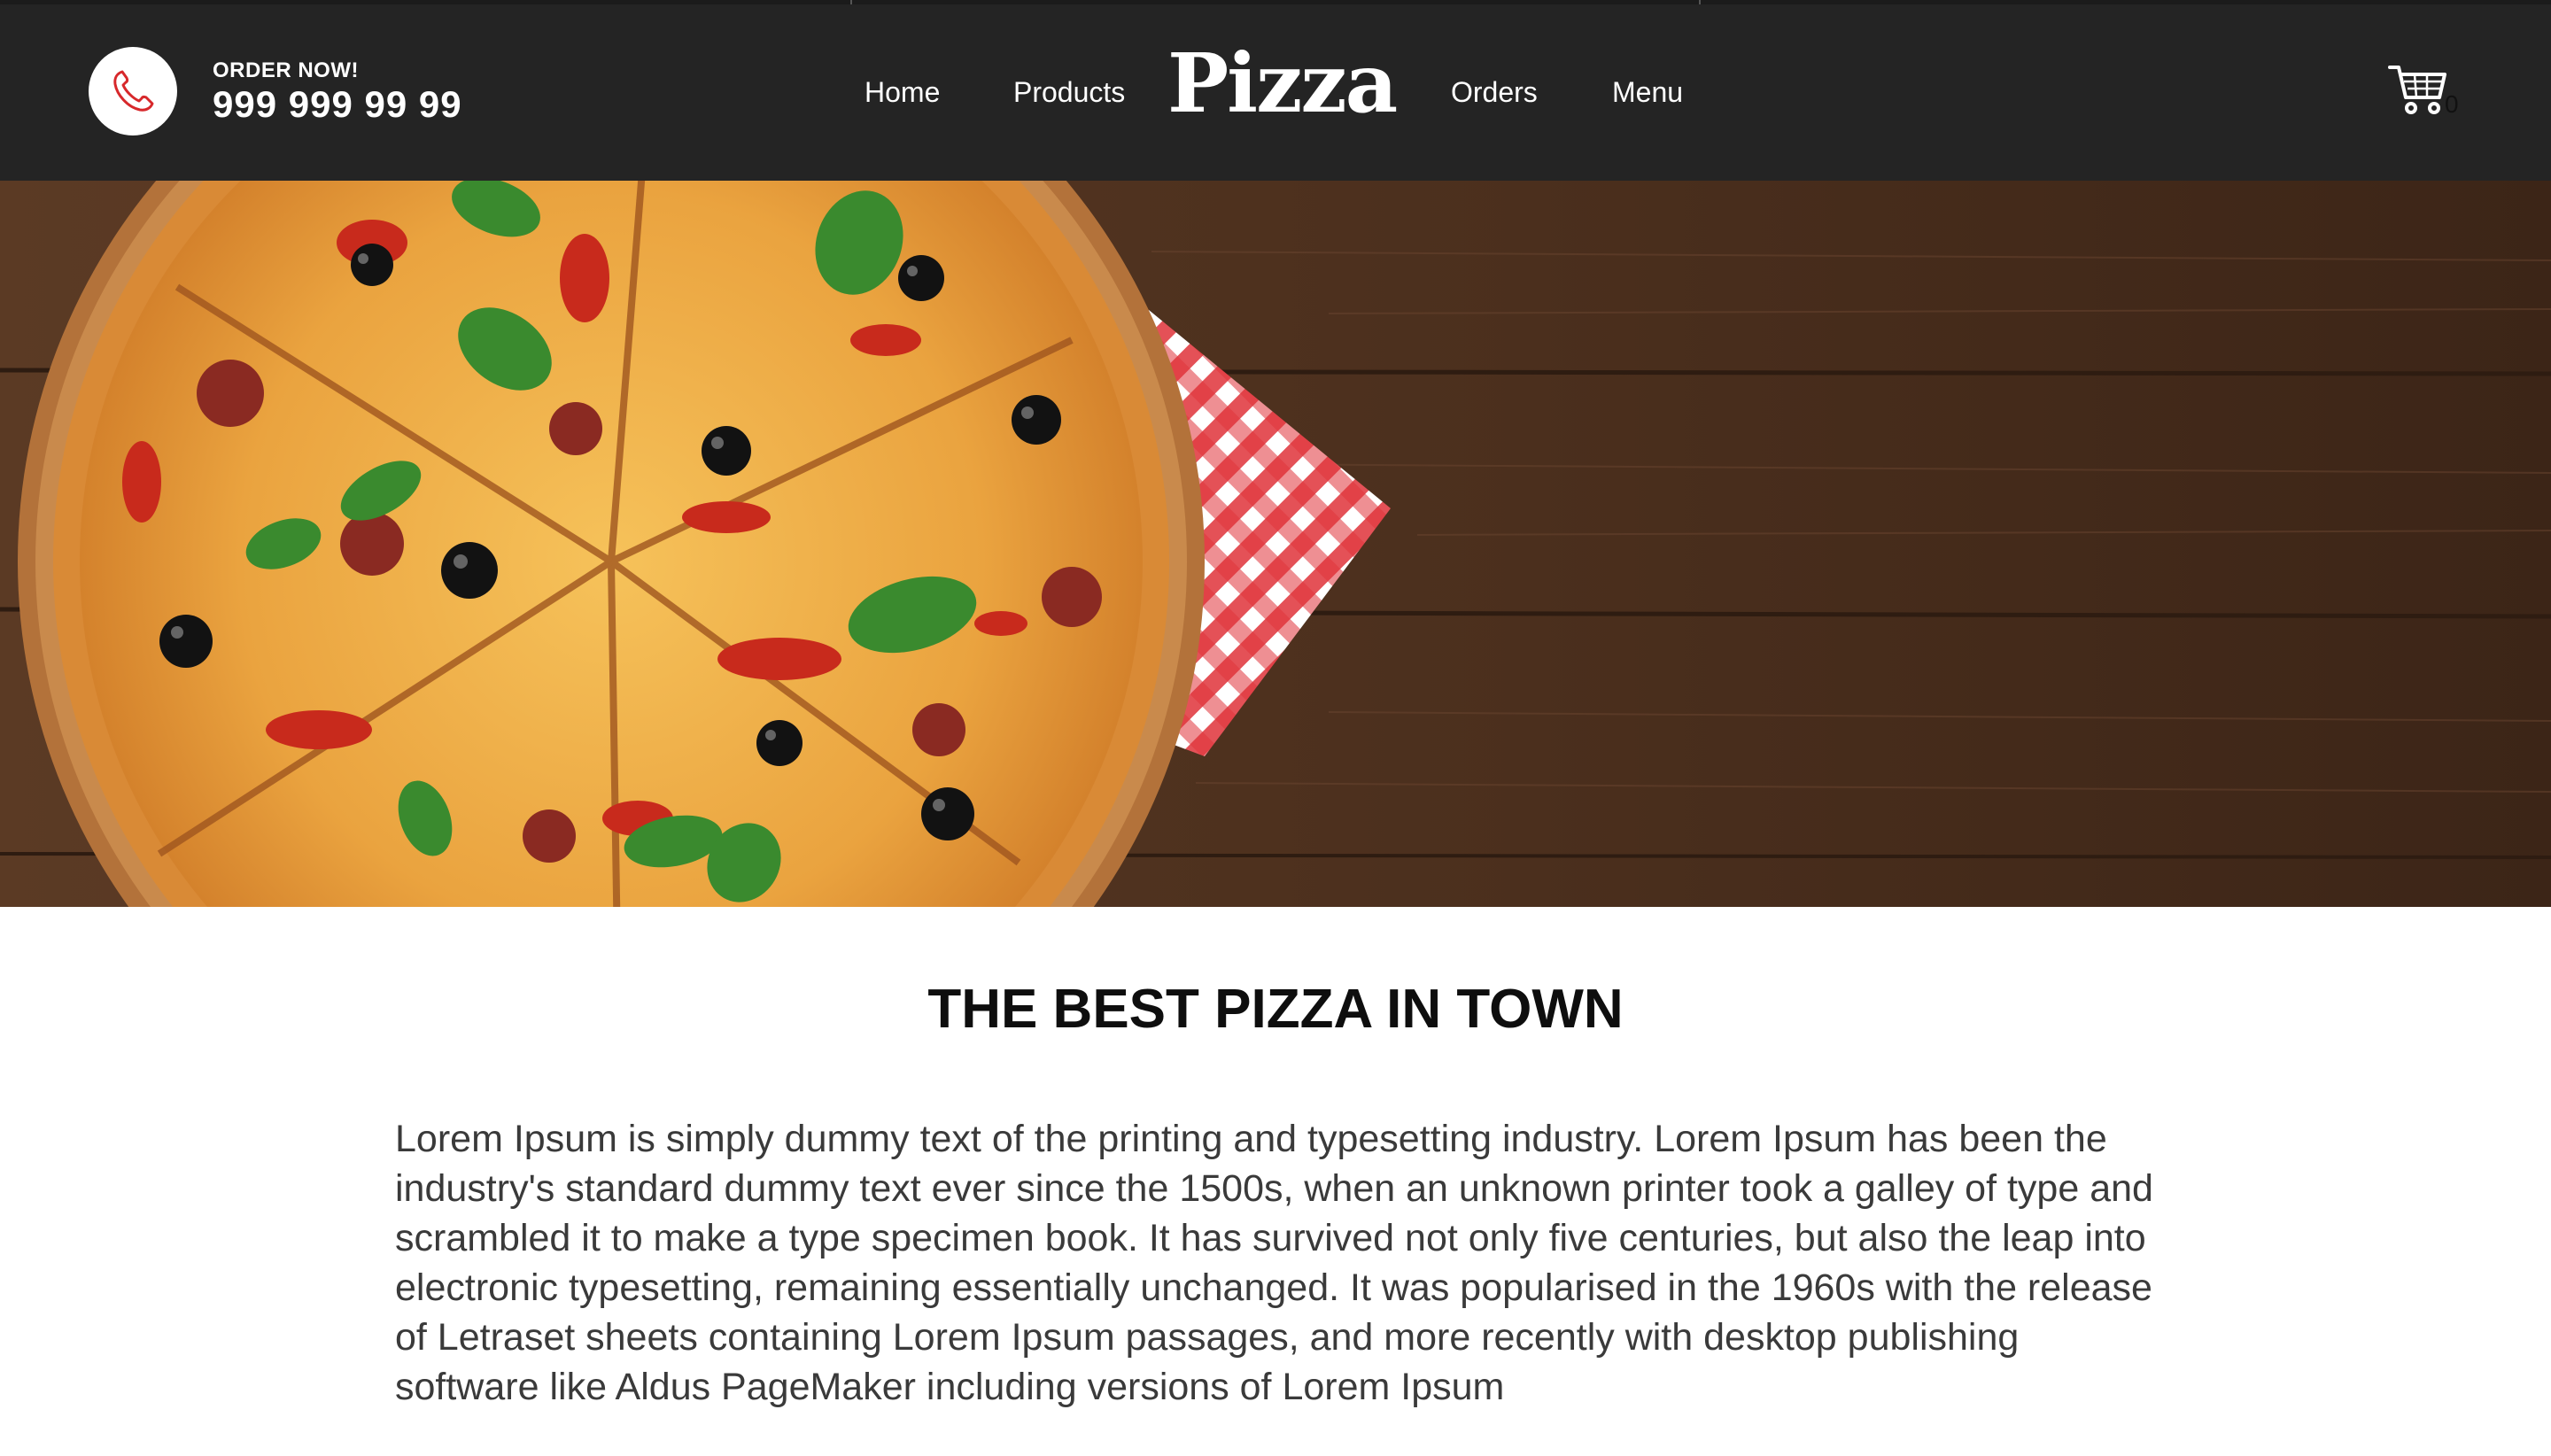 Image resolution: width=2551 pixels, height=1456 pixels. I want to click on brand-logo: Pizza, so click(1282, 83).